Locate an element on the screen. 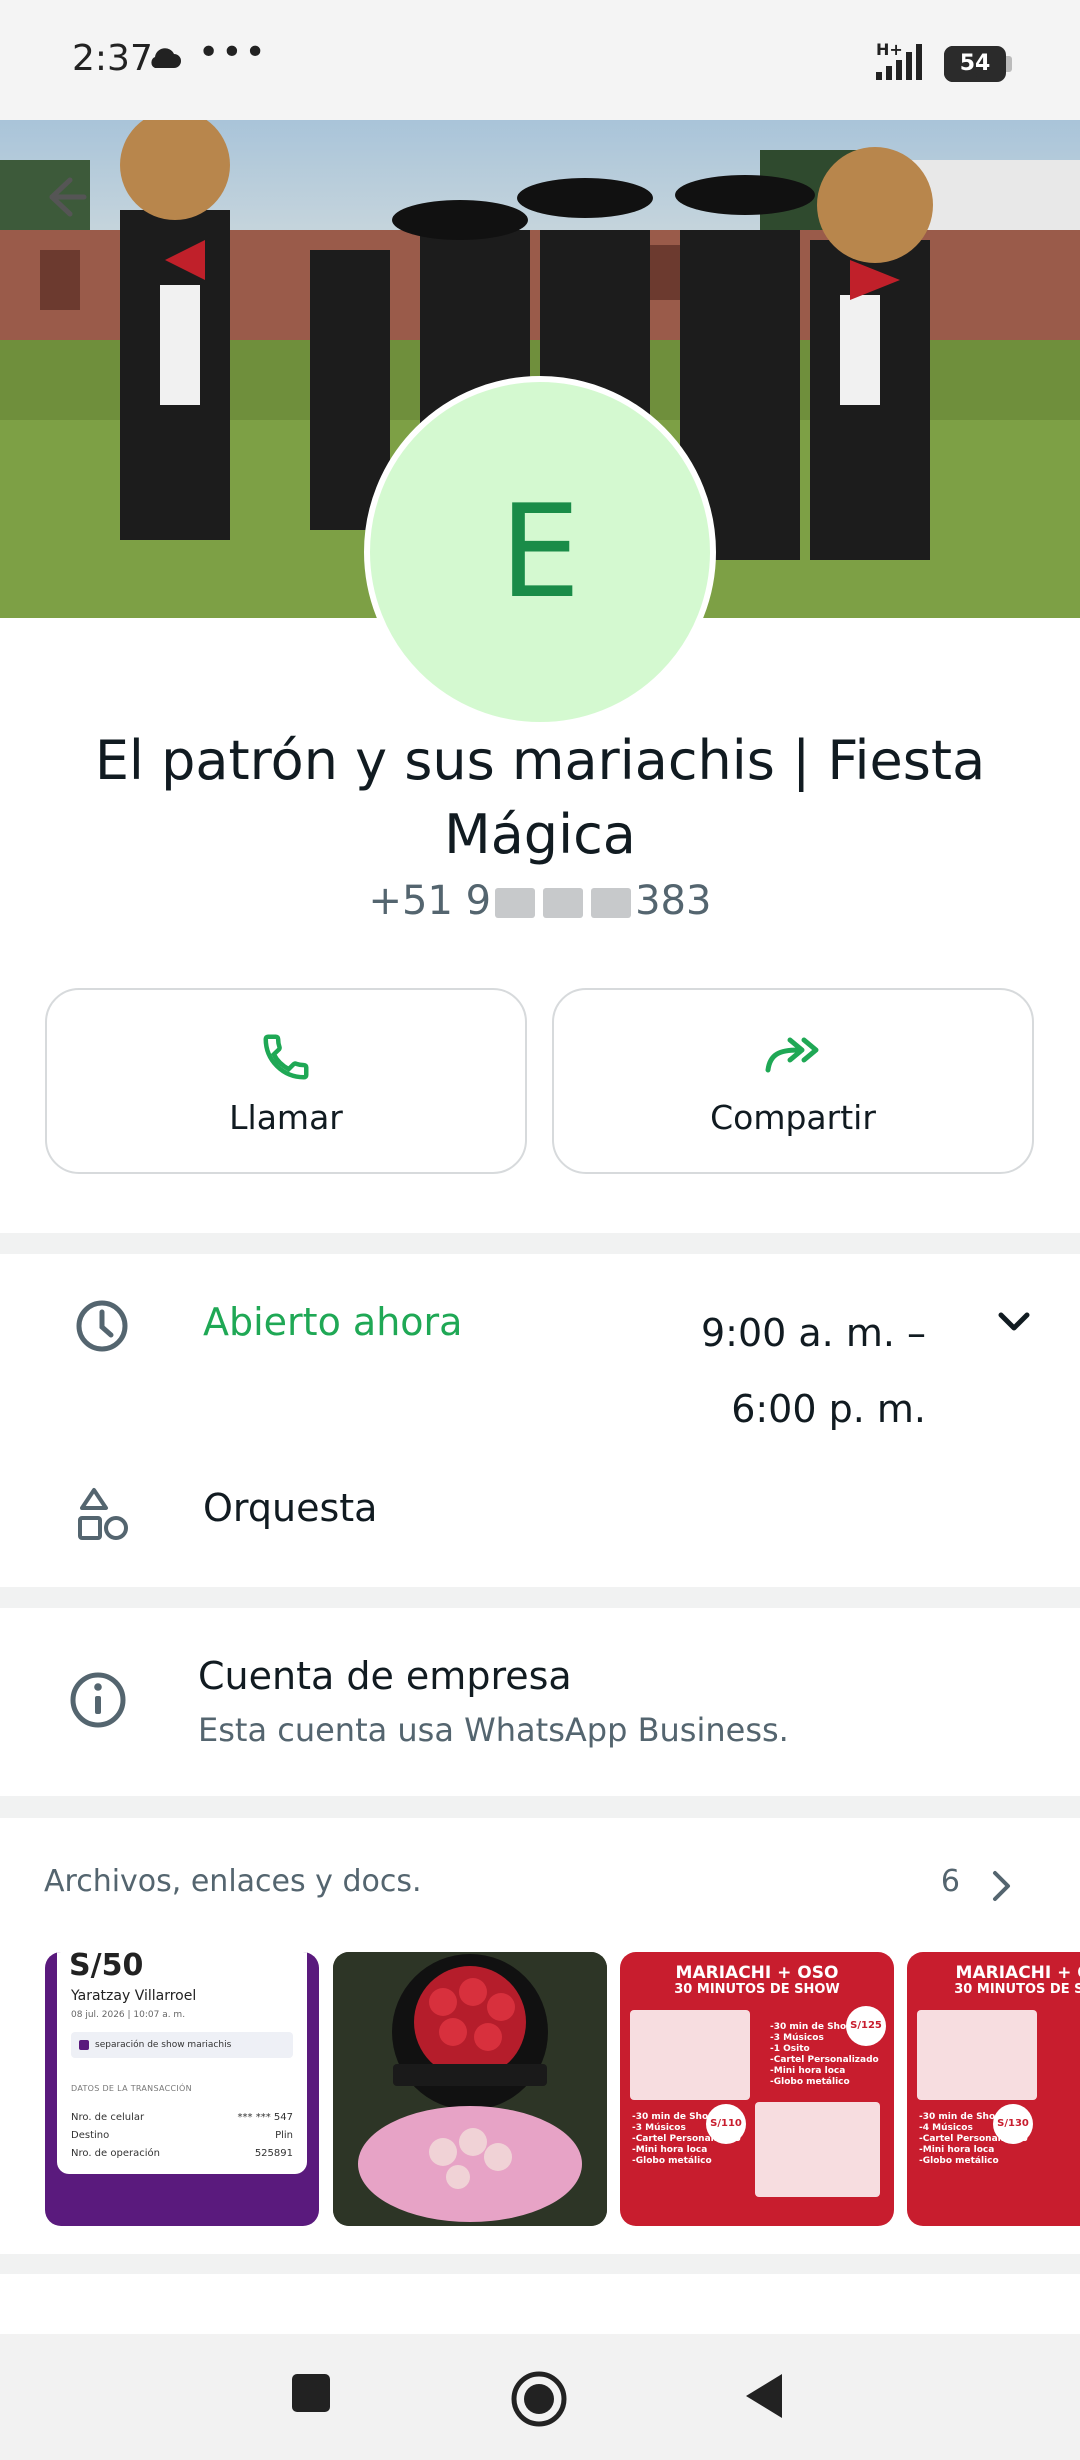 The width and height of the screenshot is (1080, 2460). info-icon is located at coordinates (98, 1702).